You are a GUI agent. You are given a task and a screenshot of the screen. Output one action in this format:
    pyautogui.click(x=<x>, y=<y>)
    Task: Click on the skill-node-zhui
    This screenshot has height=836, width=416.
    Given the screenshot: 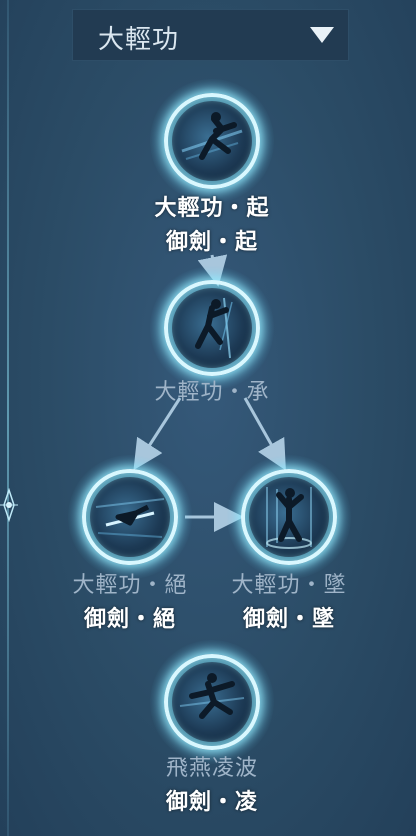 What is the action you would take?
    pyautogui.click(x=289, y=517)
    